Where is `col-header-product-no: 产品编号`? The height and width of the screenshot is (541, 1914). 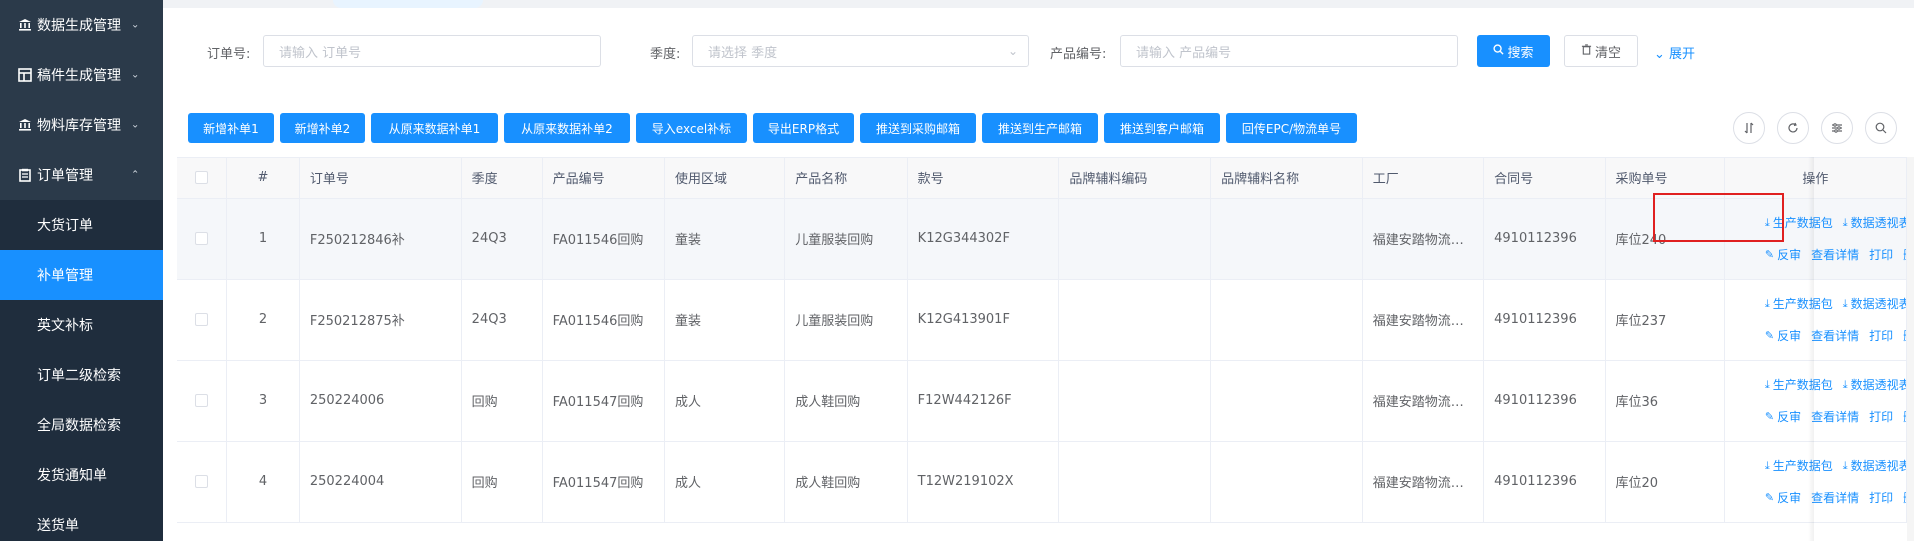
col-header-product-no: 产品编号 is located at coordinates (603, 178).